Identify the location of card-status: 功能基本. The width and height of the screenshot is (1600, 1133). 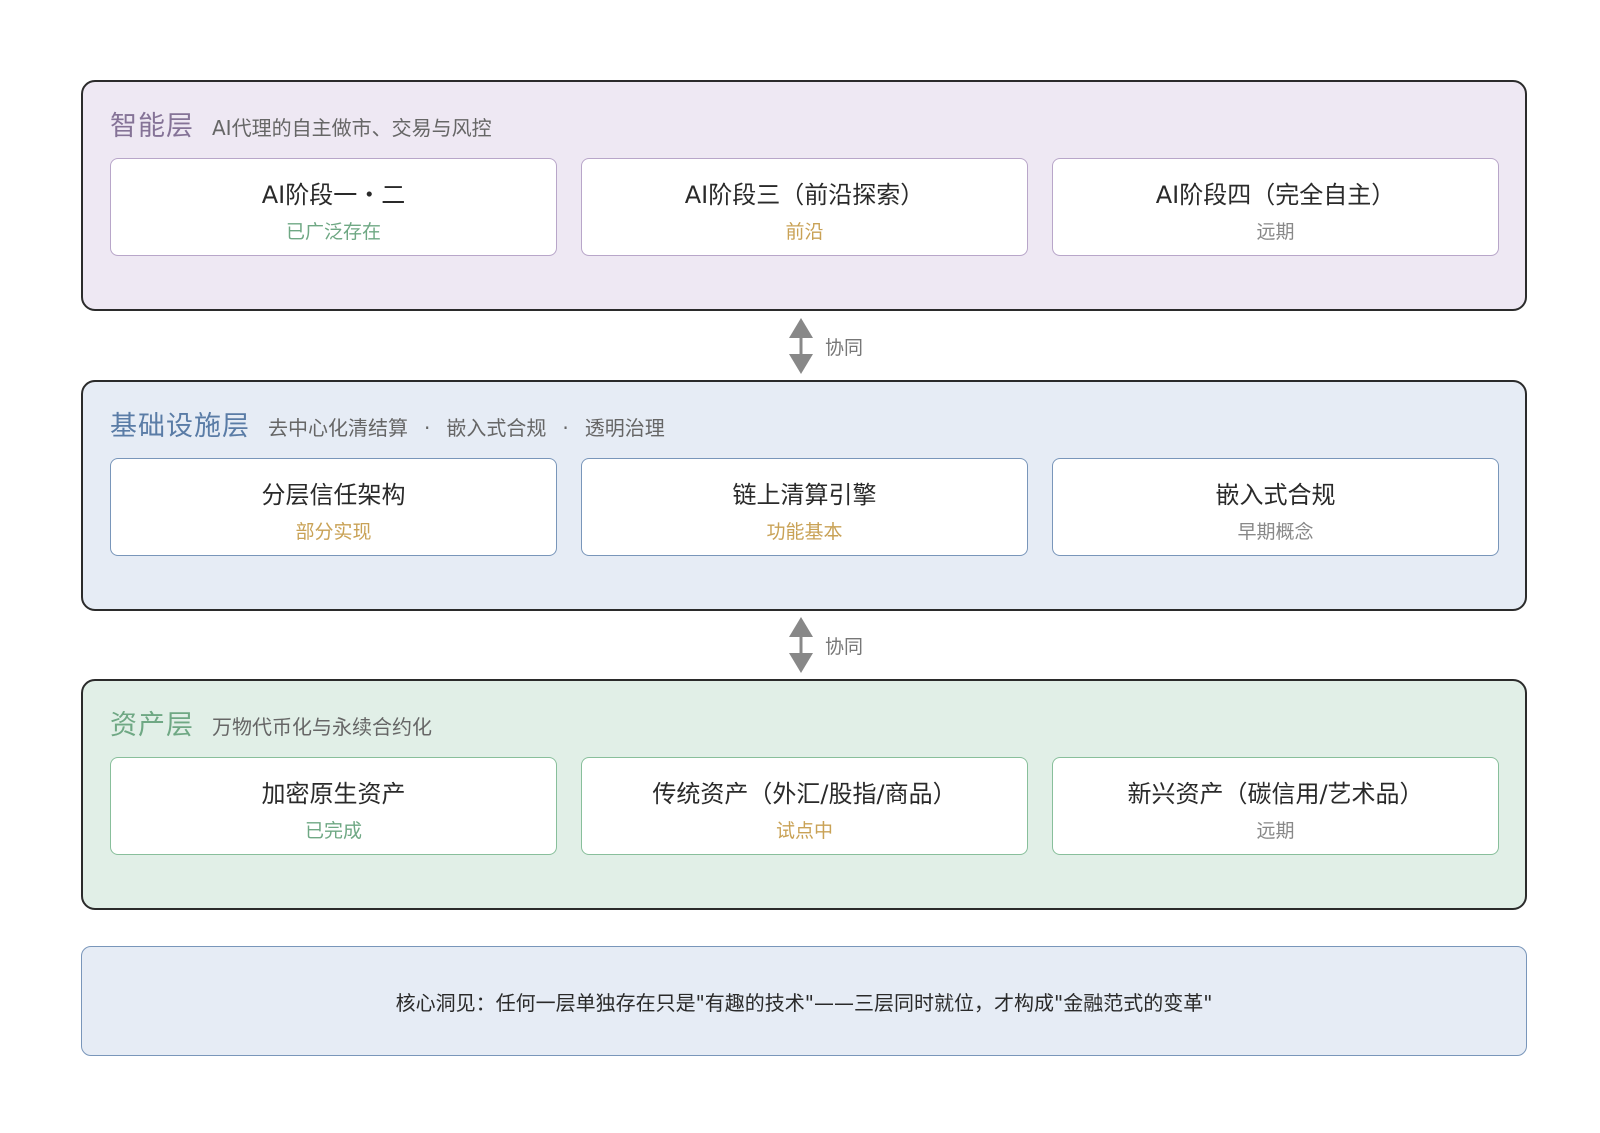
(804, 532).